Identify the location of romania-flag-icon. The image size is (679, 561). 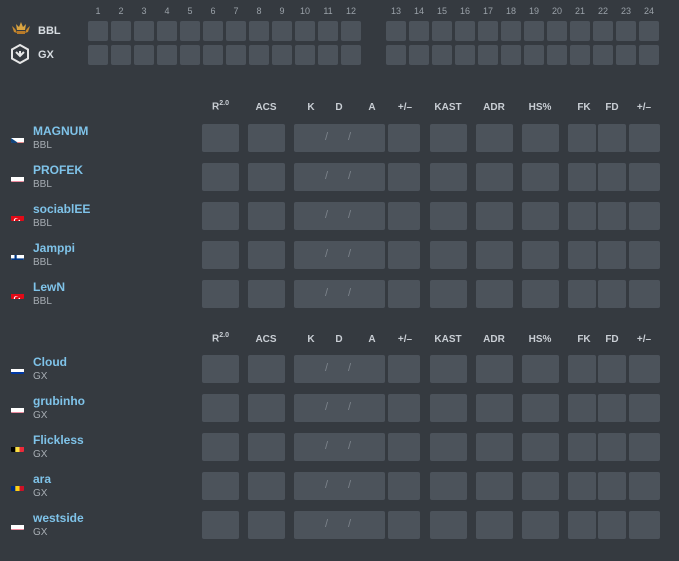
(17, 486).